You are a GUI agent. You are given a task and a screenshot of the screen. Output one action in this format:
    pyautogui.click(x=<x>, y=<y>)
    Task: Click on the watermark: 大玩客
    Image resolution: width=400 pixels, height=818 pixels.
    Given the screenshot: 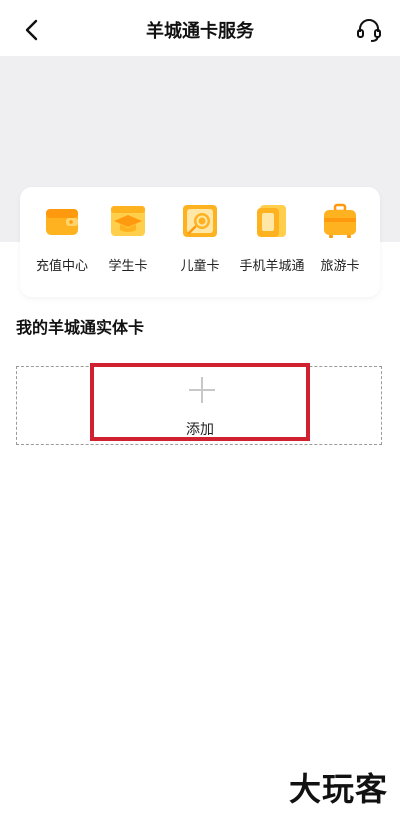 What is the action you would take?
    pyautogui.click(x=338, y=789)
    